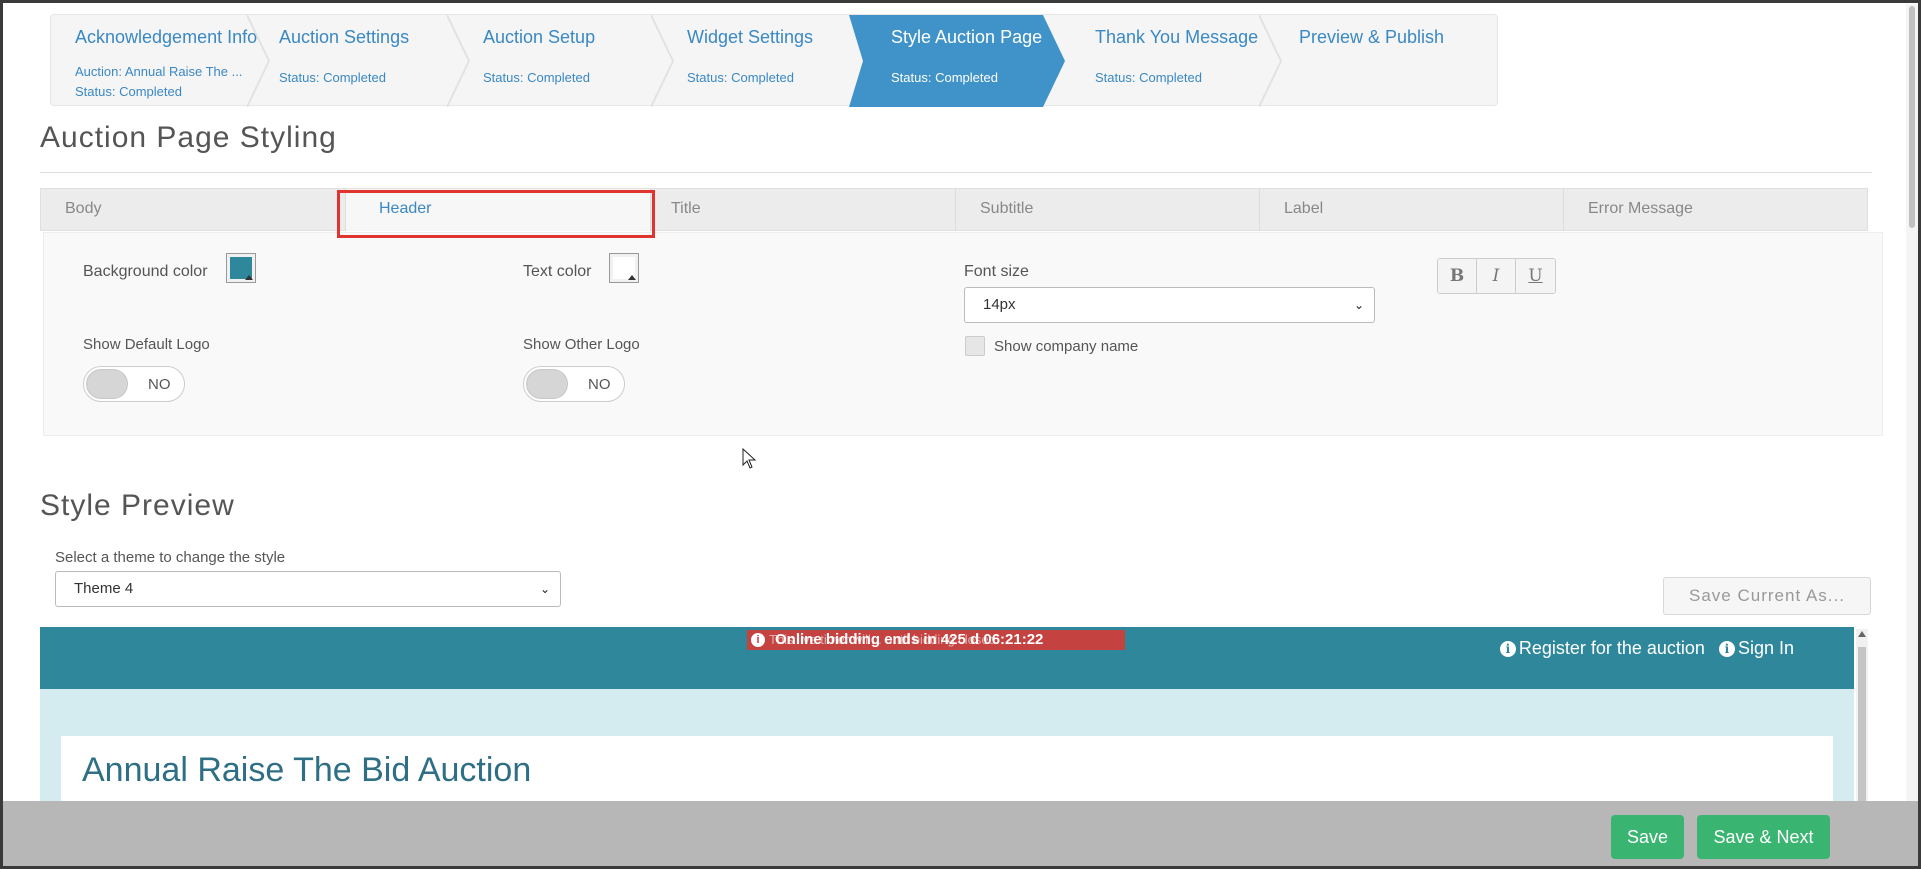 Image resolution: width=1921 pixels, height=869 pixels. Describe the element at coordinates (1066, 346) in the screenshot. I see `show-company-name-label: Show company name` at that location.